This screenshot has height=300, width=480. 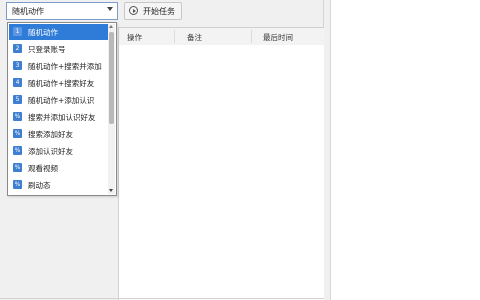 What do you see at coordinates (17, 99) in the screenshot?
I see `task-icon: 5` at bounding box center [17, 99].